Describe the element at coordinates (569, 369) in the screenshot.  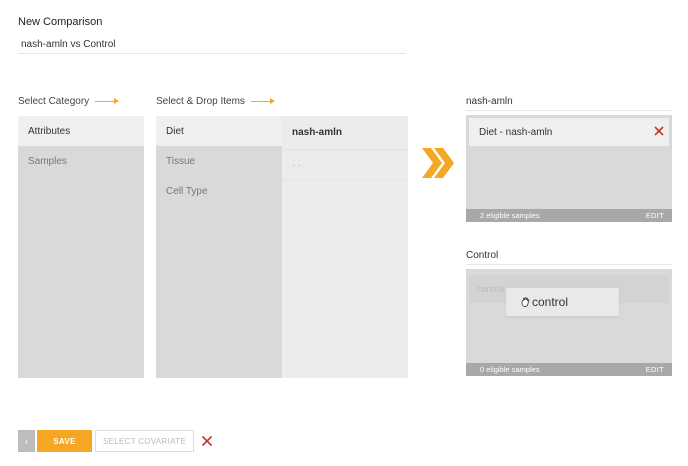
I see `group2-footer: 0 eligible samples EDIT` at that location.